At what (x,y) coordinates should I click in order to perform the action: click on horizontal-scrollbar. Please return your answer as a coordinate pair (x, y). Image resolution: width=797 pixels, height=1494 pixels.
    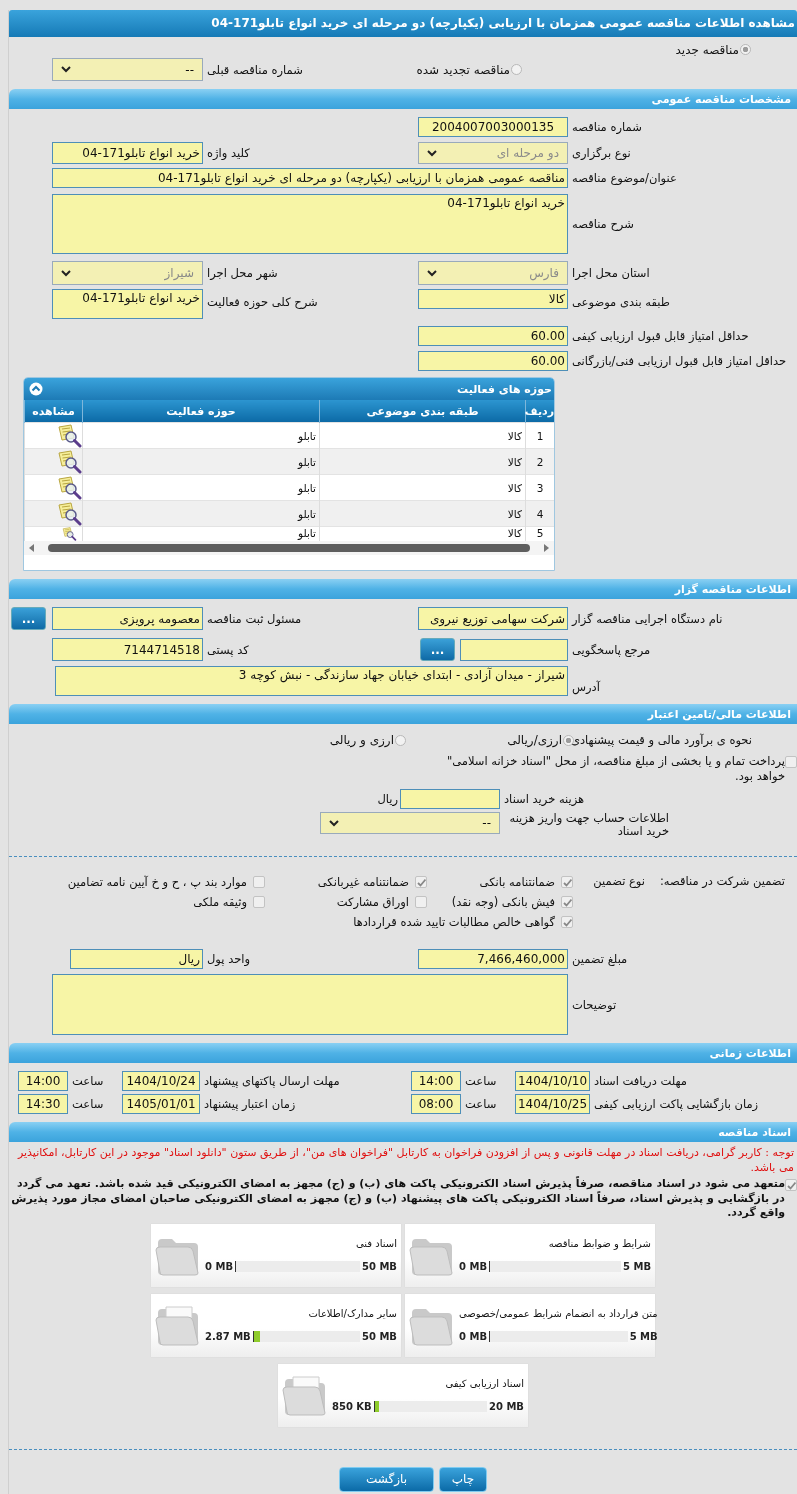
    Looking at the image, I should click on (289, 548).